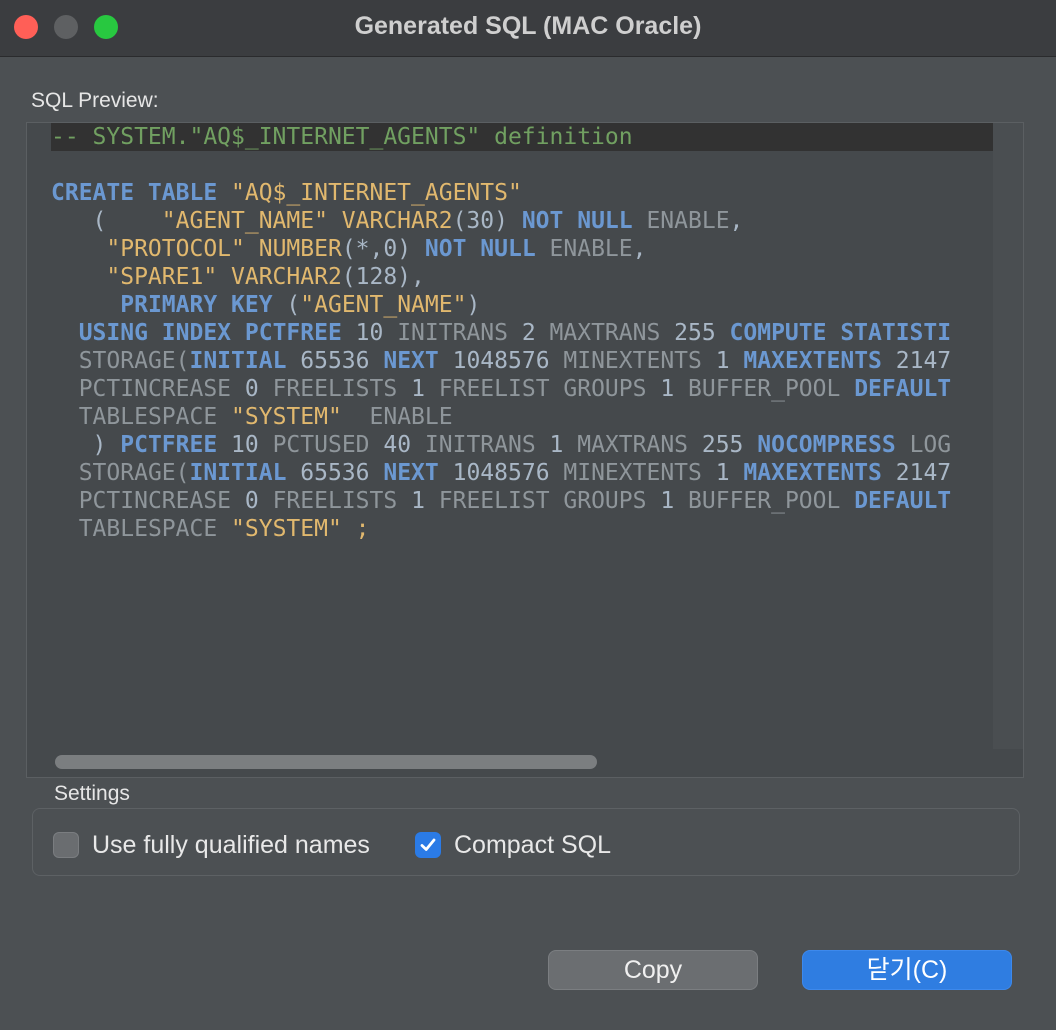 The height and width of the screenshot is (1030, 1056). What do you see at coordinates (326, 762) in the screenshot?
I see `horizontal-scroll-thumb` at bounding box center [326, 762].